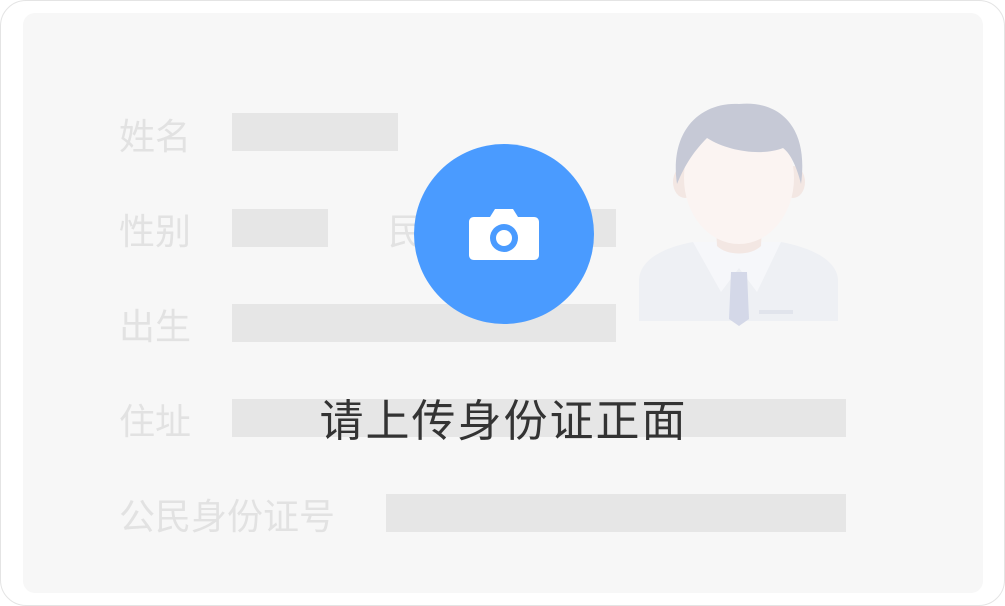 The height and width of the screenshot is (606, 1005). What do you see at coordinates (155, 137) in the screenshot?
I see `field-label-name: 姓名` at bounding box center [155, 137].